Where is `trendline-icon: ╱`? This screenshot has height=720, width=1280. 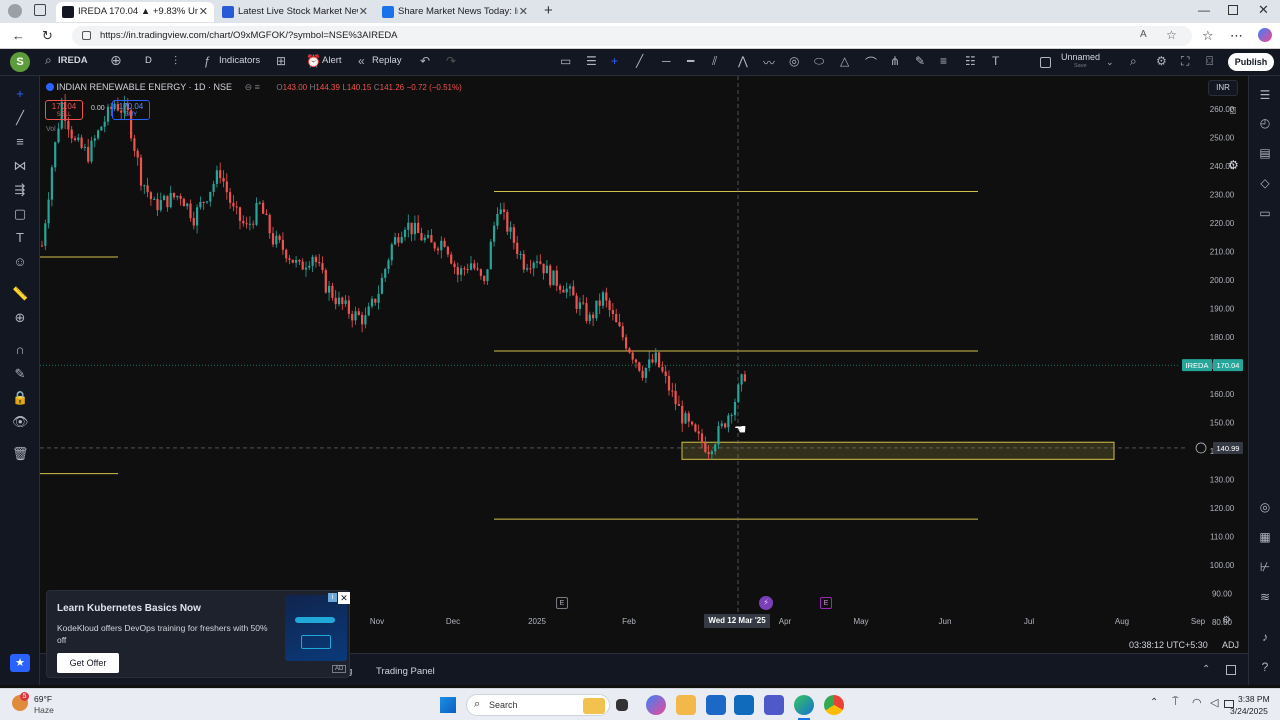
trendline-icon: ╱ is located at coordinates (20, 118).